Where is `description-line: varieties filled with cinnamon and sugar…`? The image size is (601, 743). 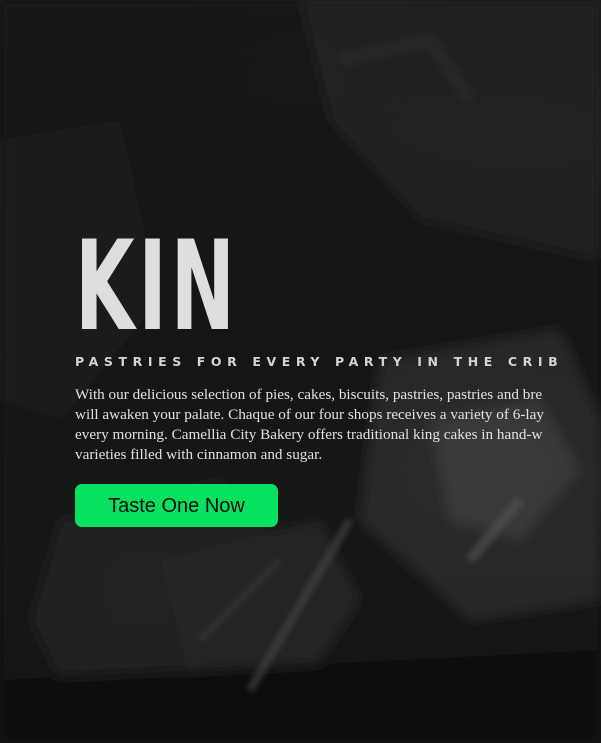 description-line: varieties filled with cinnamon and sugar… is located at coordinates (199, 454).